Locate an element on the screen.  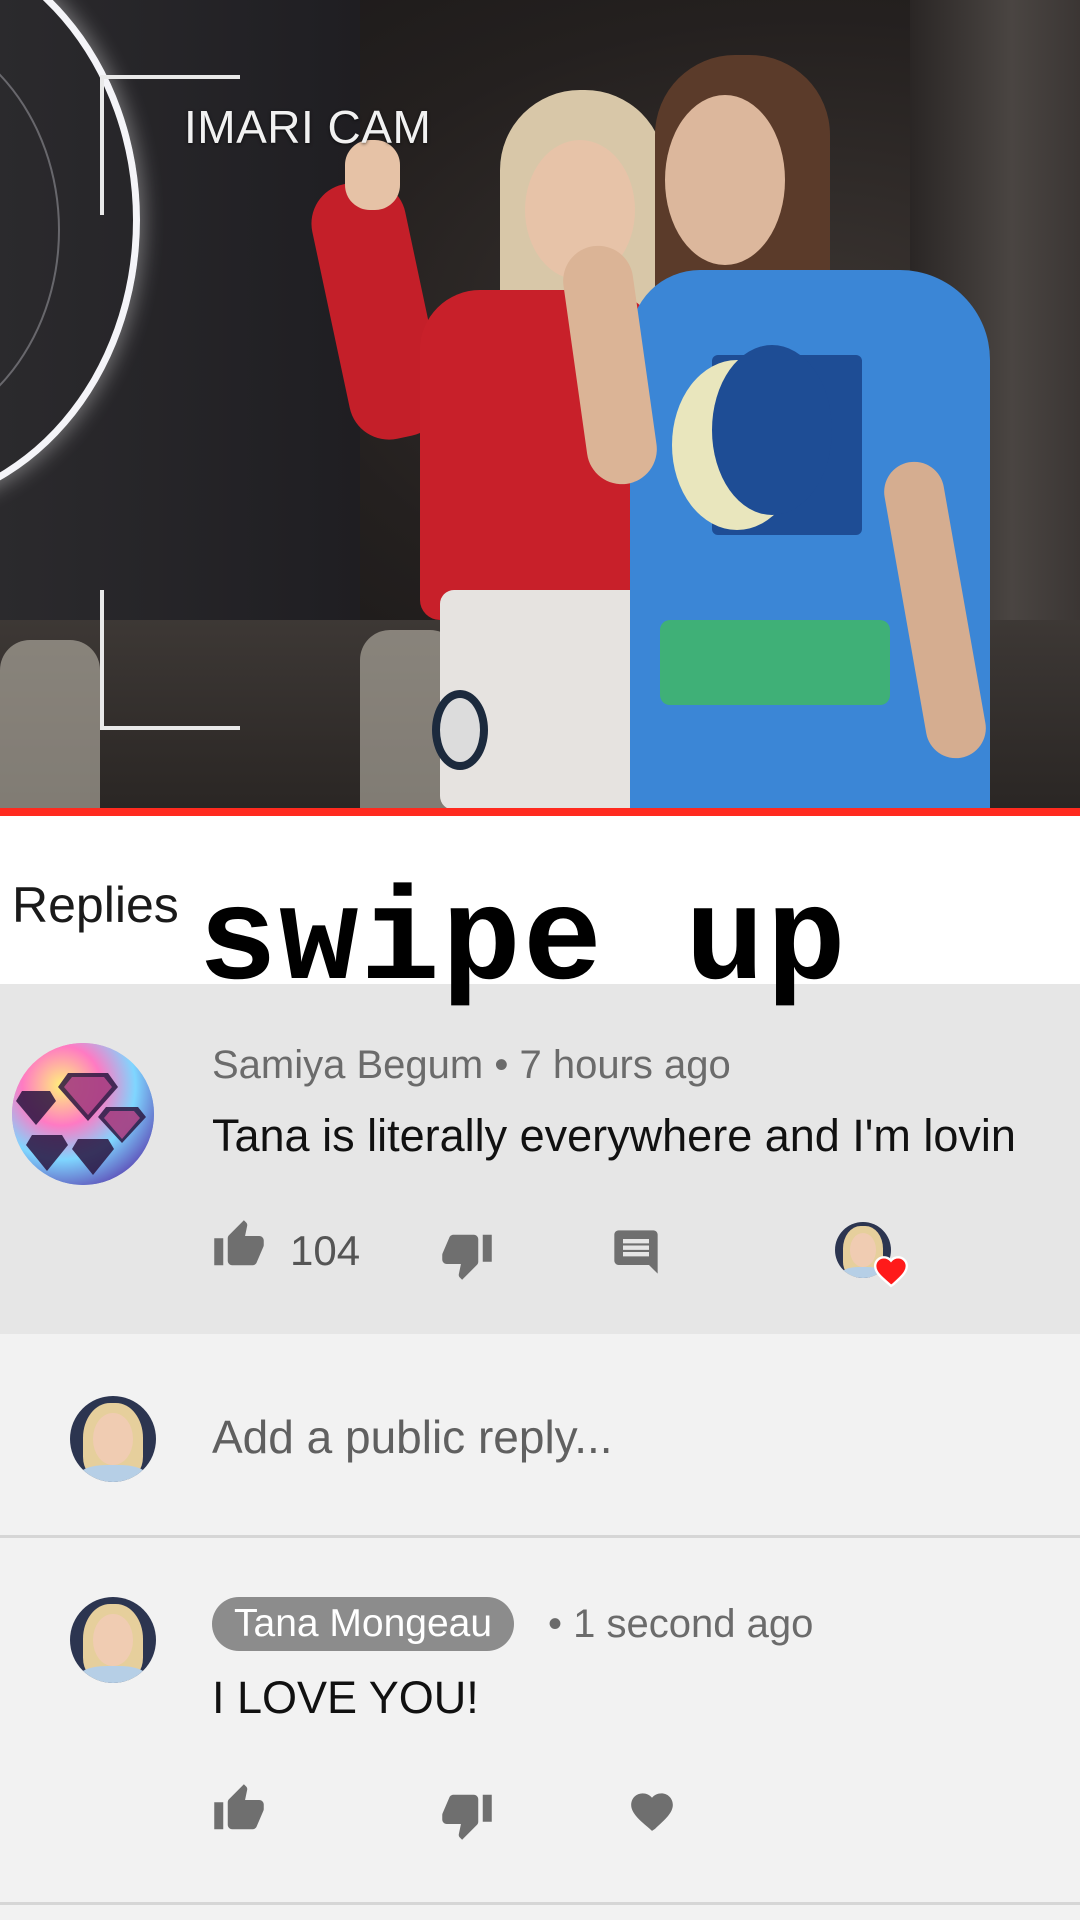
reply-author-face is located at coordinates (113, 1640).